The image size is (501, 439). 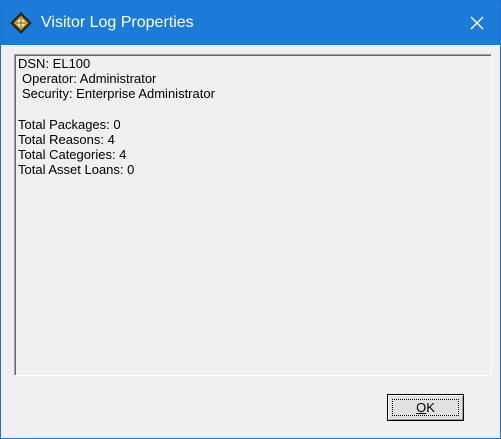 I want to click on total-asset-loans-text: Total Asset Loans: 0, so click(x=76, y=169).